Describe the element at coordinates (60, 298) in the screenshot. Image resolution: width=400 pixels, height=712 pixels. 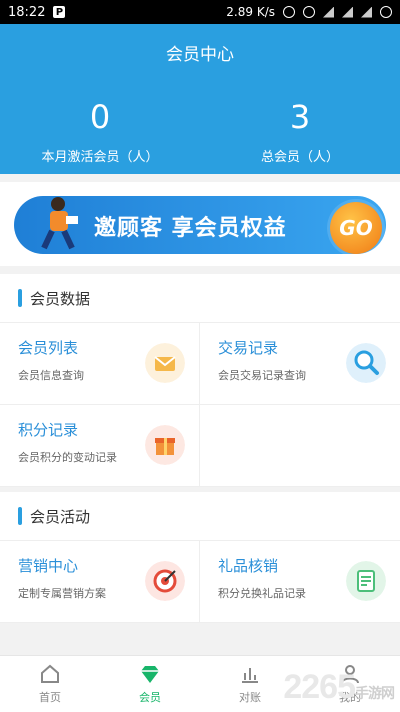
I see `section-title: 会员数据` at that location.